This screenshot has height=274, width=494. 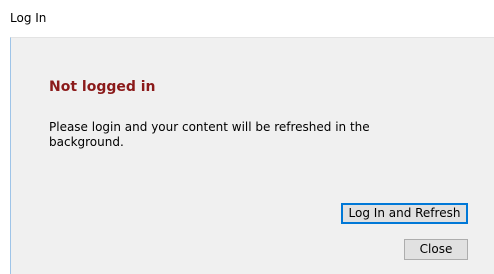 What do you see at coordinates (436, 249) in the screenshot?
I see `close-button: Close` at bounding box center [436, 249].